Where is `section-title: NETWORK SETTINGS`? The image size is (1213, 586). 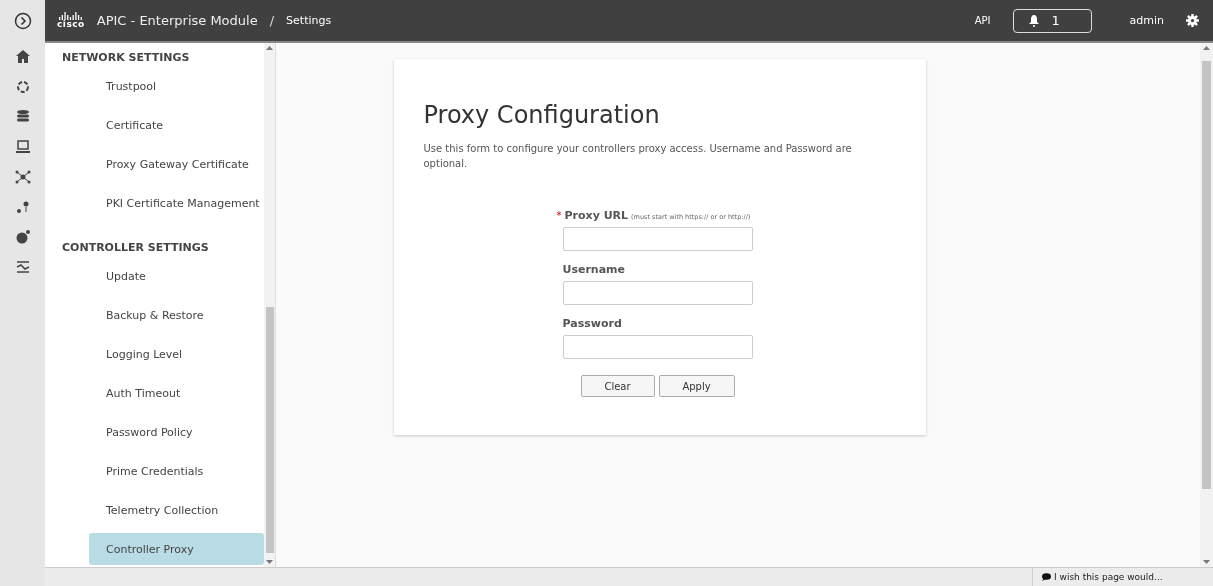 section-title: NETWORK SETTINGS is located at coordinates (126, 58).